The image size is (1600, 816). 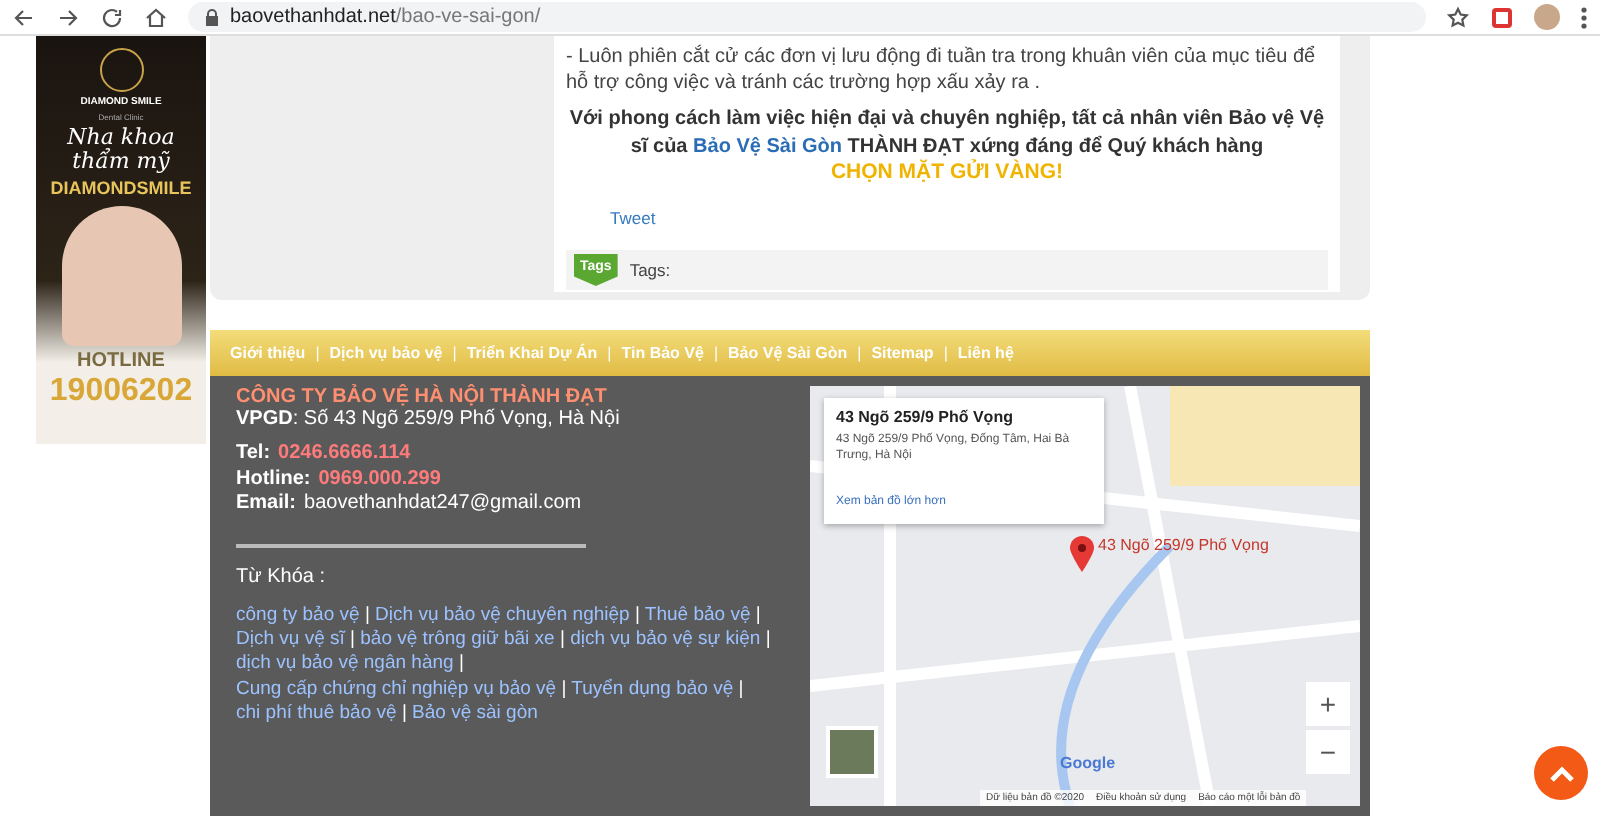 What do you see at coordinates (650, 270) in the screenshot?
I see `tags-label: Tags:` at bounding box center [650, 270].